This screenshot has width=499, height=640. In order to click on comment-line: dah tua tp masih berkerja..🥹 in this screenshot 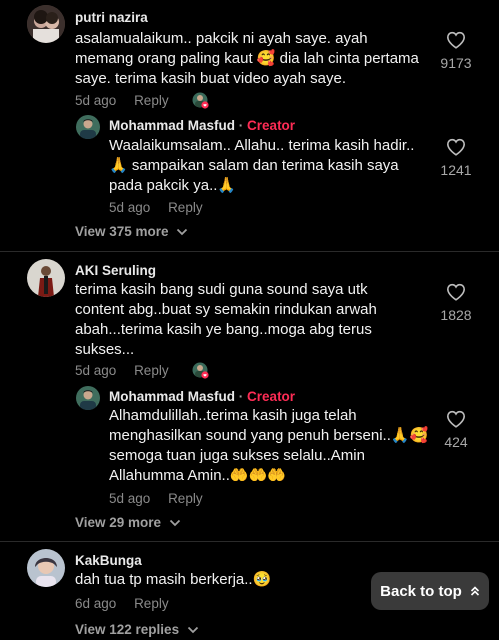, I will do `click(173, 579)`.